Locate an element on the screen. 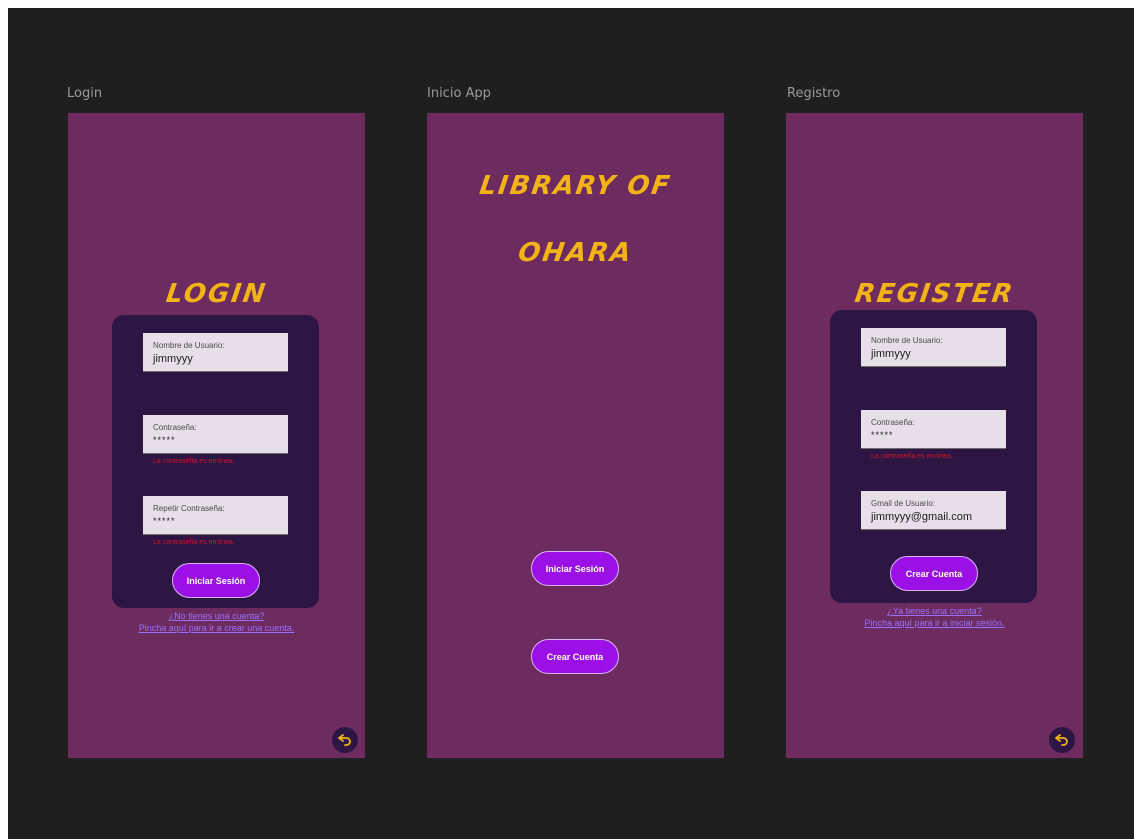 The width and height of the screenshot is (1134, 839). email-field: Gmail de Usuario: jimmyyy@gmail.com is located at coordinates (933, 510).